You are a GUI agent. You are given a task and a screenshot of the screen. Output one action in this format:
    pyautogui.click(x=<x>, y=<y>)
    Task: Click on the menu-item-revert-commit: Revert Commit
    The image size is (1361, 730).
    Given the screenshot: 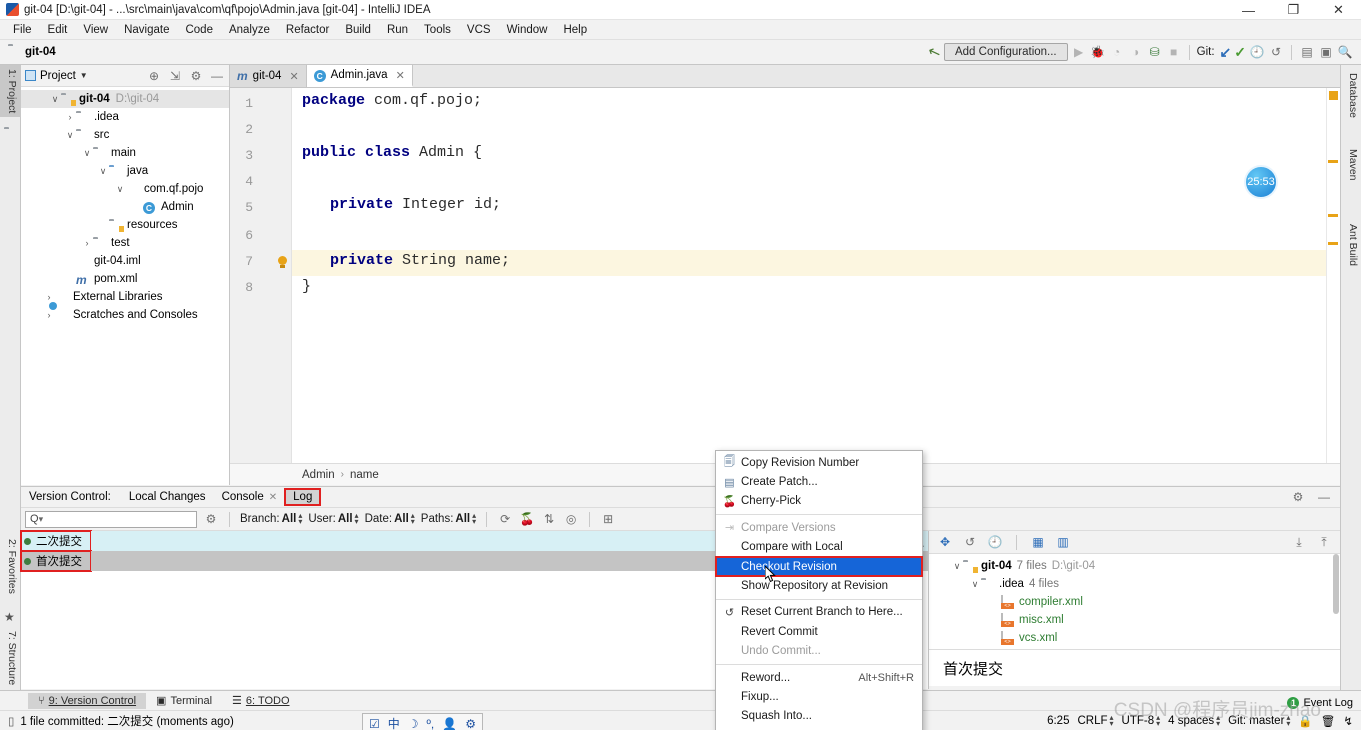 What is the action you would take?
    pyautogui.click(x=819, y=631)
    